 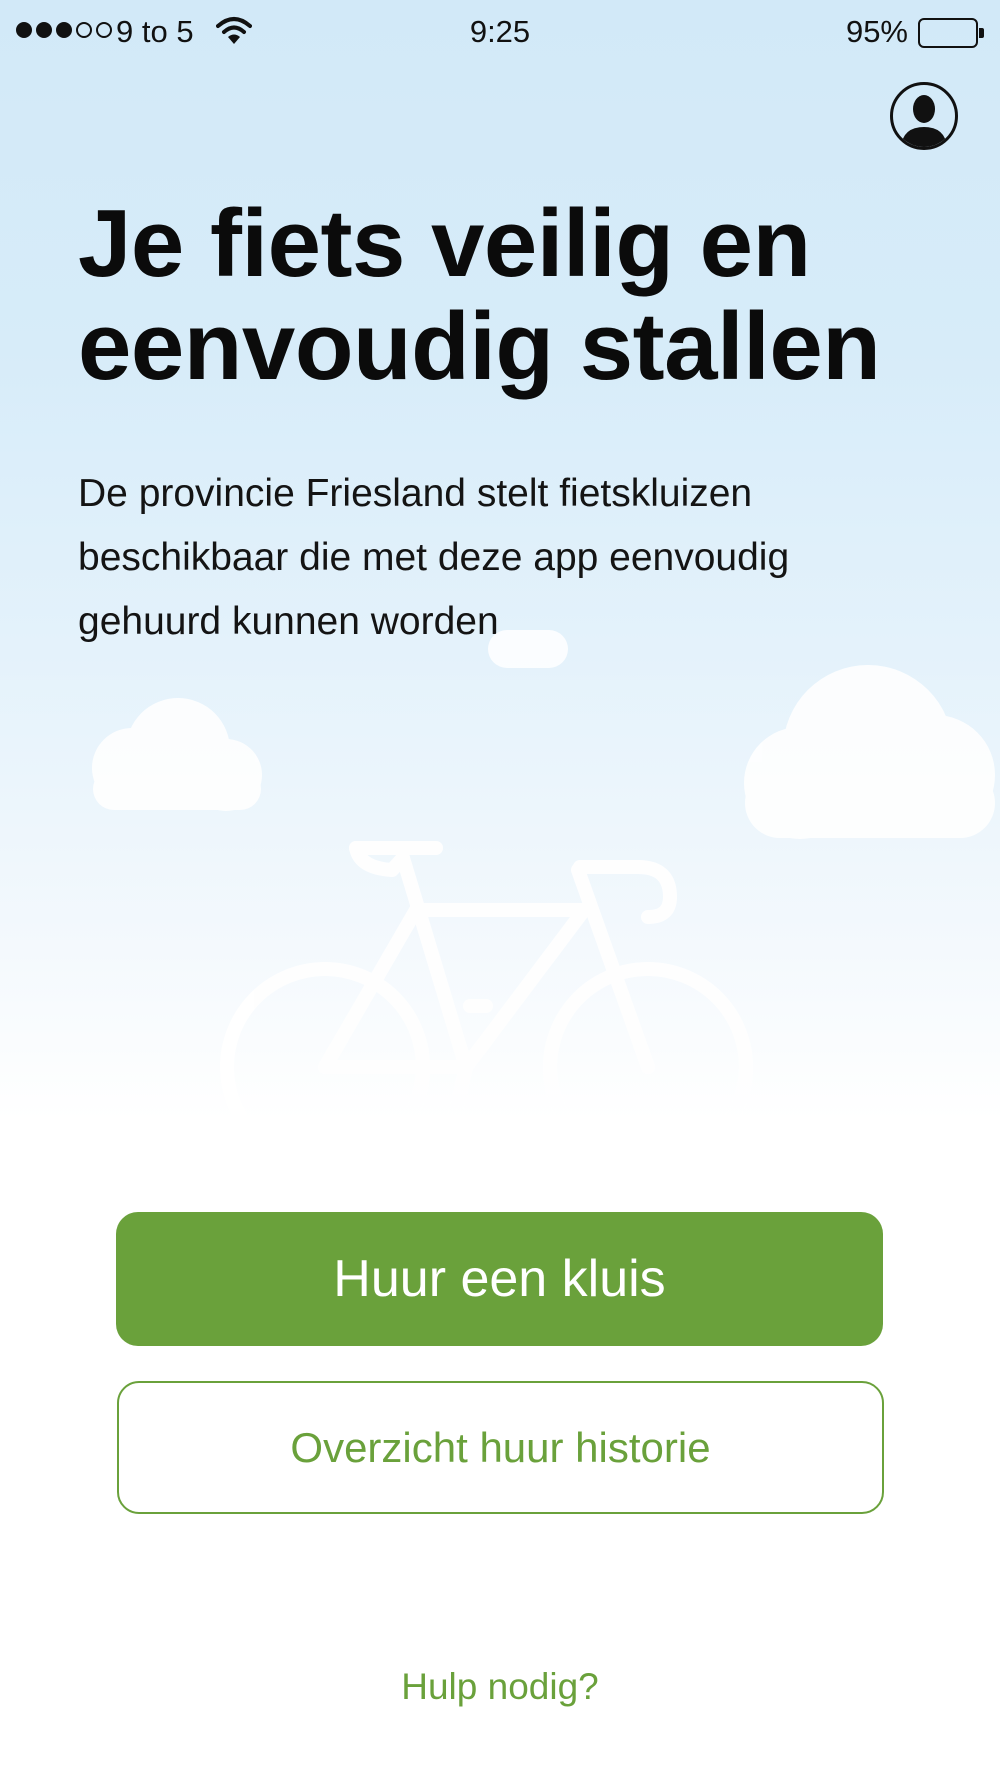 I want to click on status-bar: 9 to 5 9:25 95%, so click(x=500, y=32).